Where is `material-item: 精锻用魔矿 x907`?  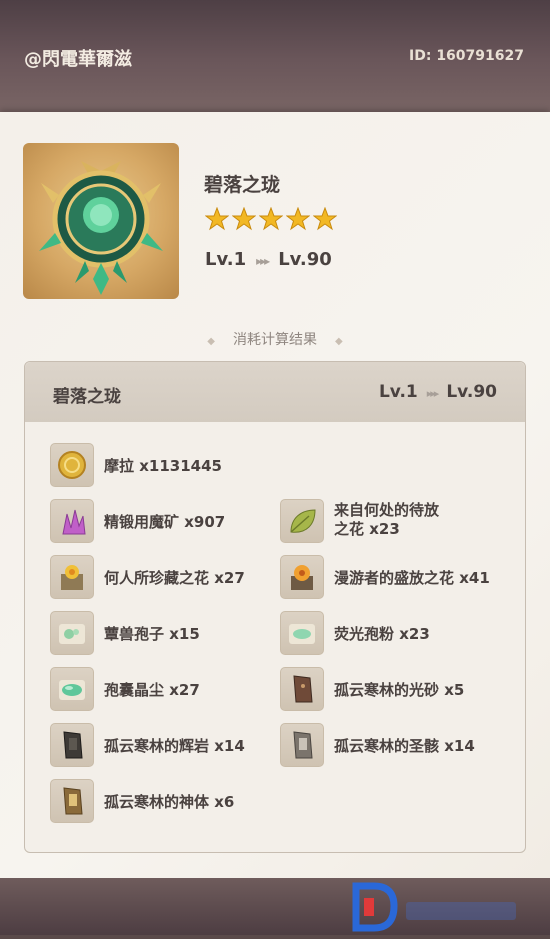 material-item: 精锻用魔矿 x907 is located at coordinates (160, 521).